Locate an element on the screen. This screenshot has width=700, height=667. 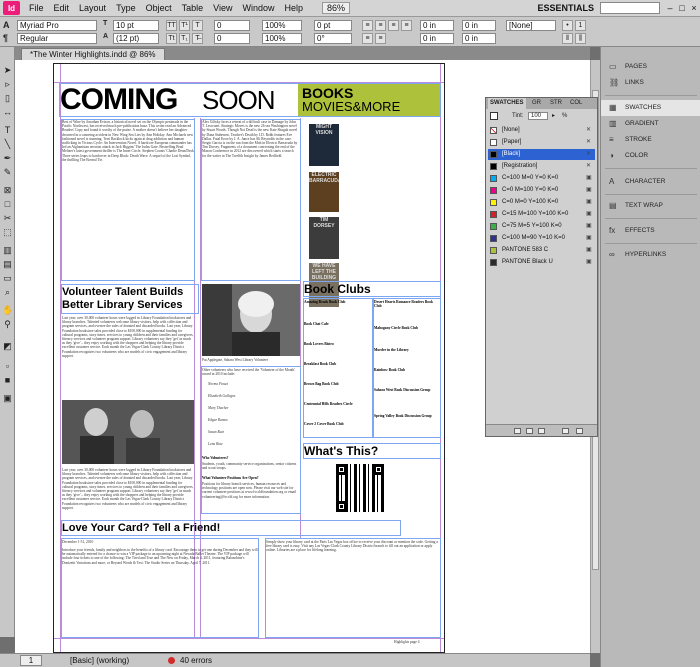
tracking-field: 0 is located at coordinates (232, 38).